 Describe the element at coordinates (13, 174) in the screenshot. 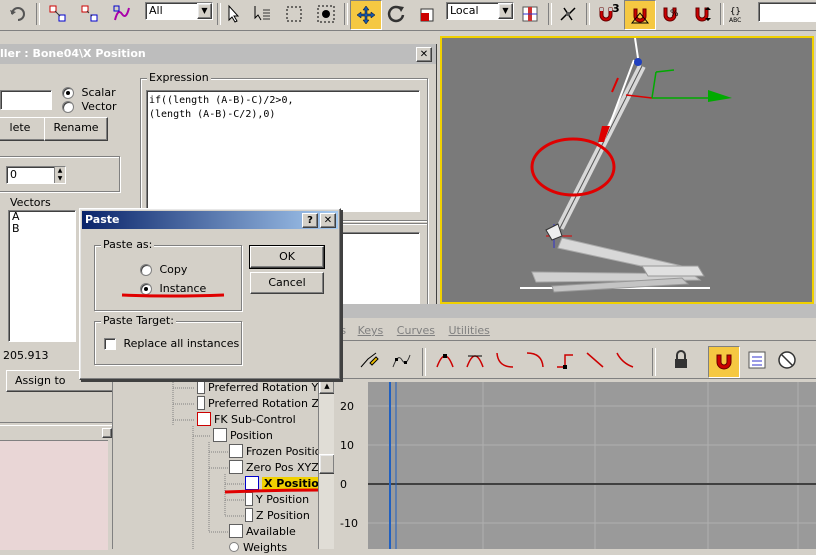

I see `spinner-value: 0` at that location.